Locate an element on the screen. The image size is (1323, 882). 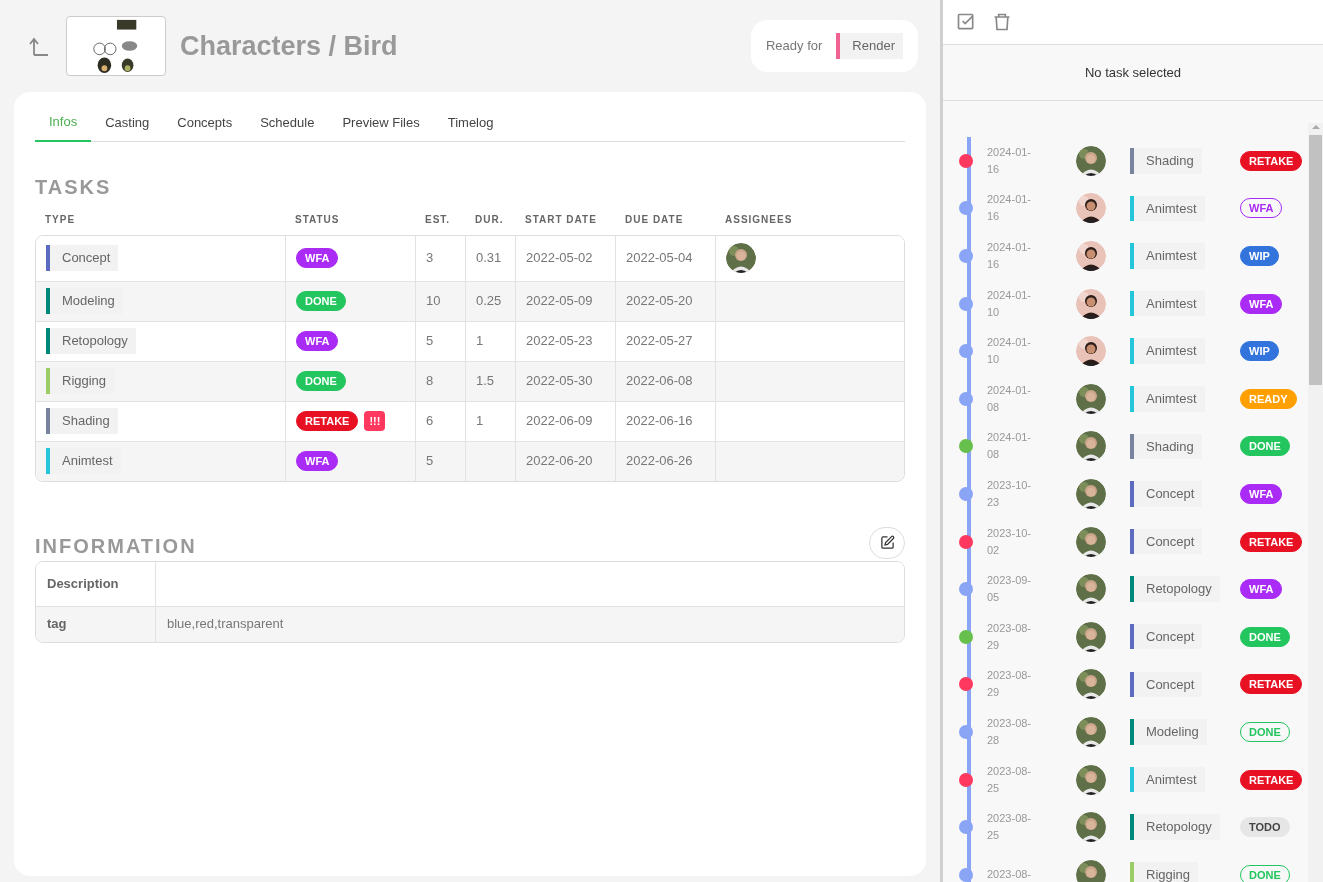
table-cell-text: 2022-06-16 is located at coordinates (659, 421).